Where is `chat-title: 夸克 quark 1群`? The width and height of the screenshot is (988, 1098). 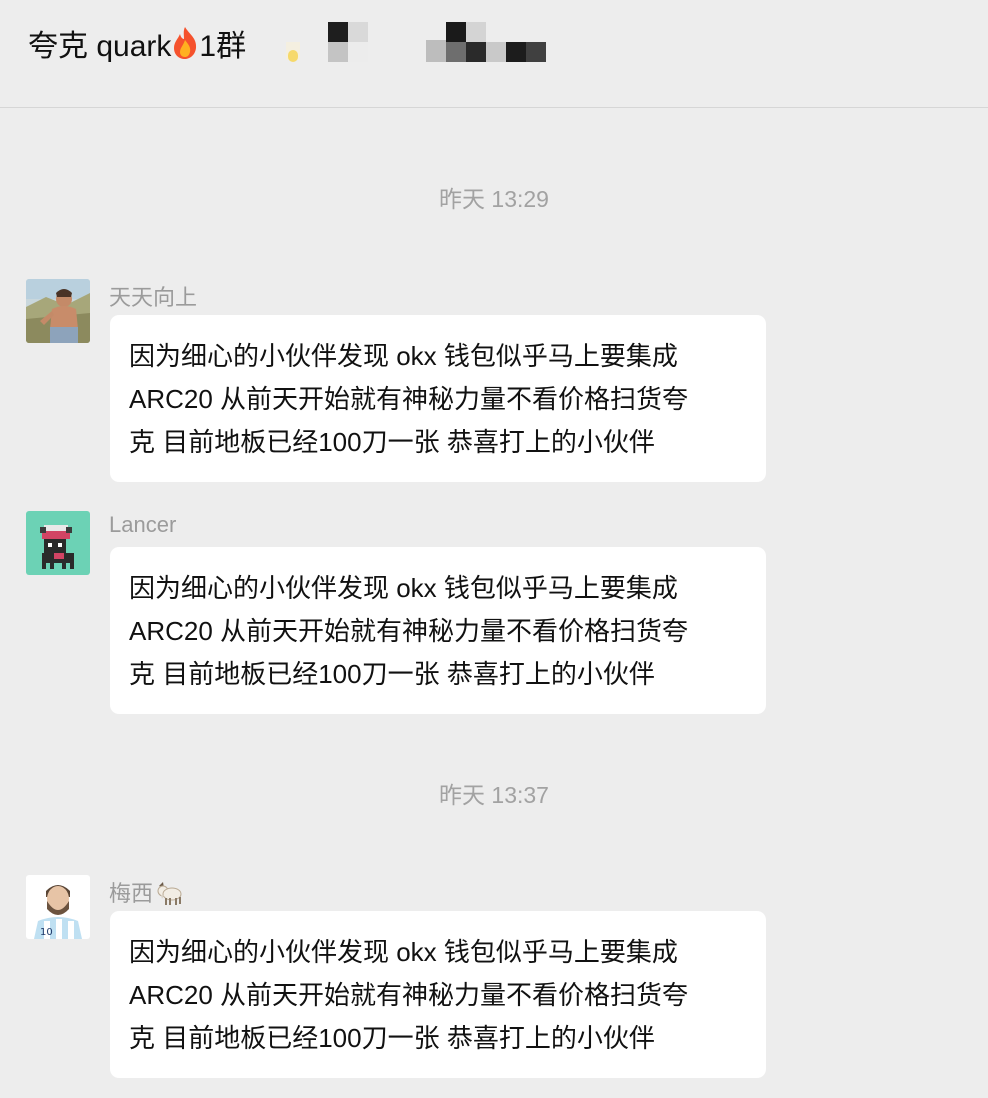
chat-title: 夸克 quark 1群 is located at coordinates (137, 48).